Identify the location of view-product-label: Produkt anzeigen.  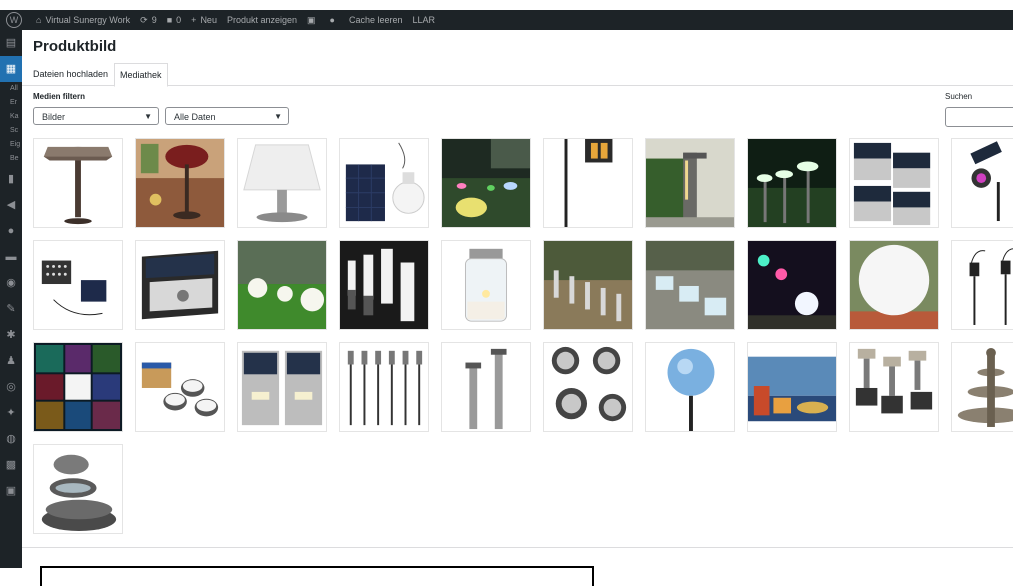
(262, 20).